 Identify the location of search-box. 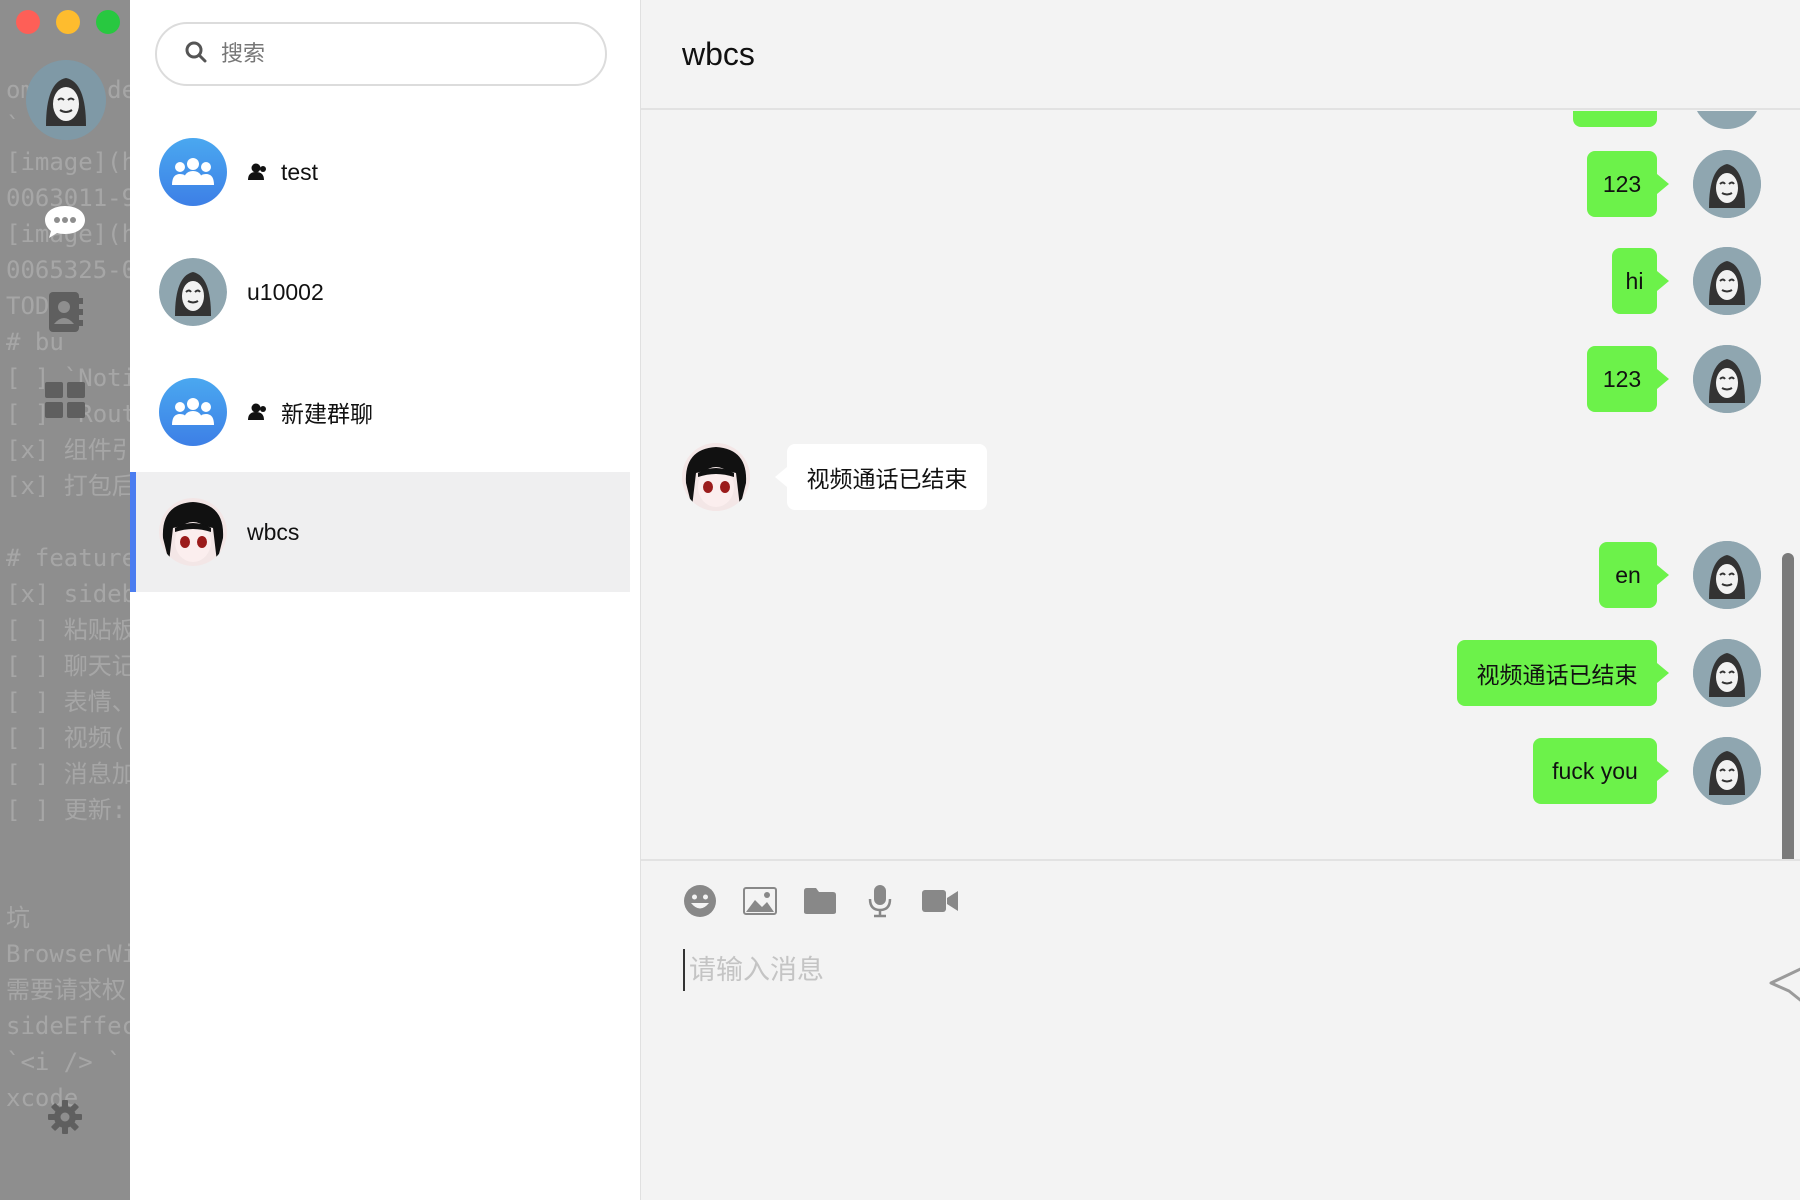
(381, 54).